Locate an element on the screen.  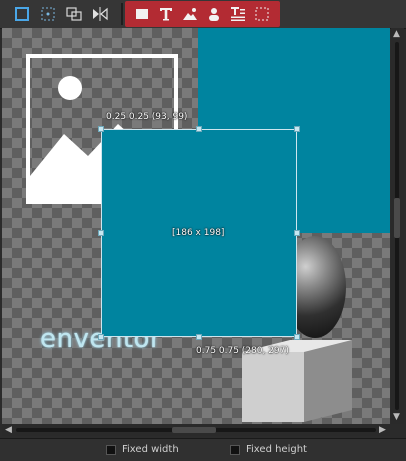
insert-tools is located at coordinates (202, 14).